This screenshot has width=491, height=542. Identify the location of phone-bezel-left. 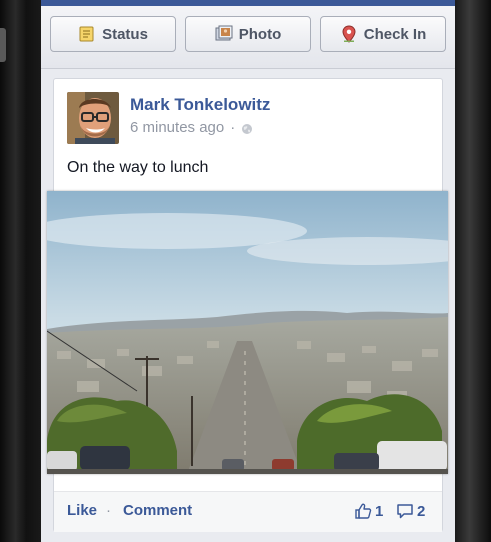
(22, 271).